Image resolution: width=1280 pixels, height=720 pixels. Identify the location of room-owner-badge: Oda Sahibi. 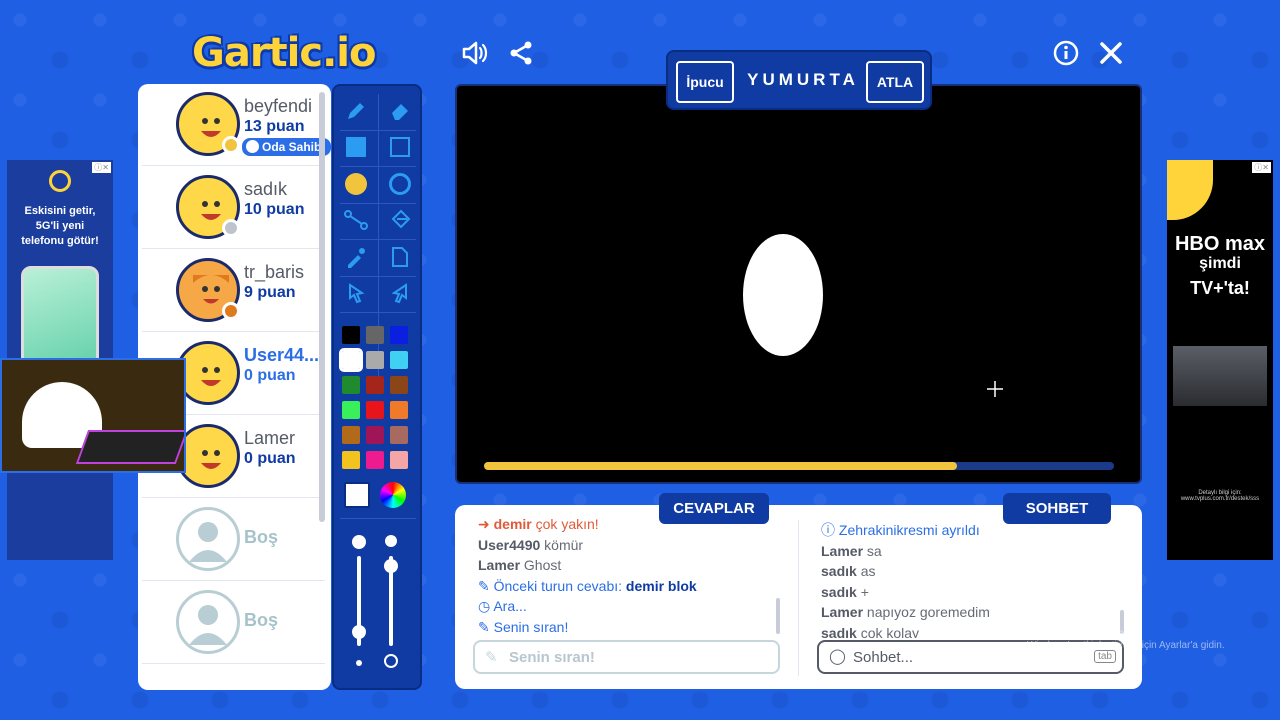
(286, 147).